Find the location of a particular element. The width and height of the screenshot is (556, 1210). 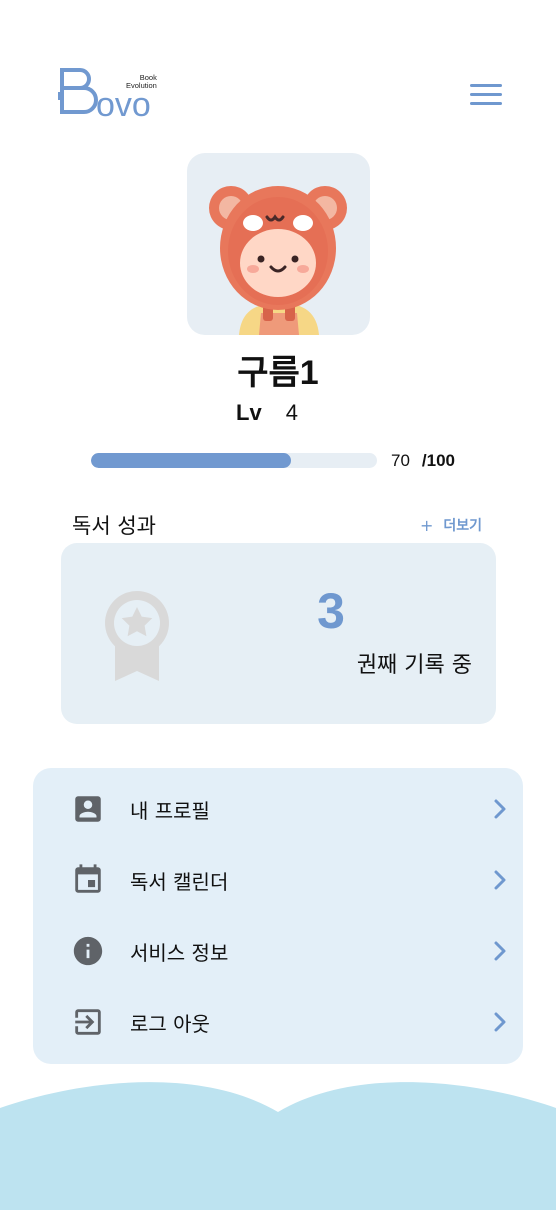

open-book-wave-decoration is located at coordinates (278, 1146).